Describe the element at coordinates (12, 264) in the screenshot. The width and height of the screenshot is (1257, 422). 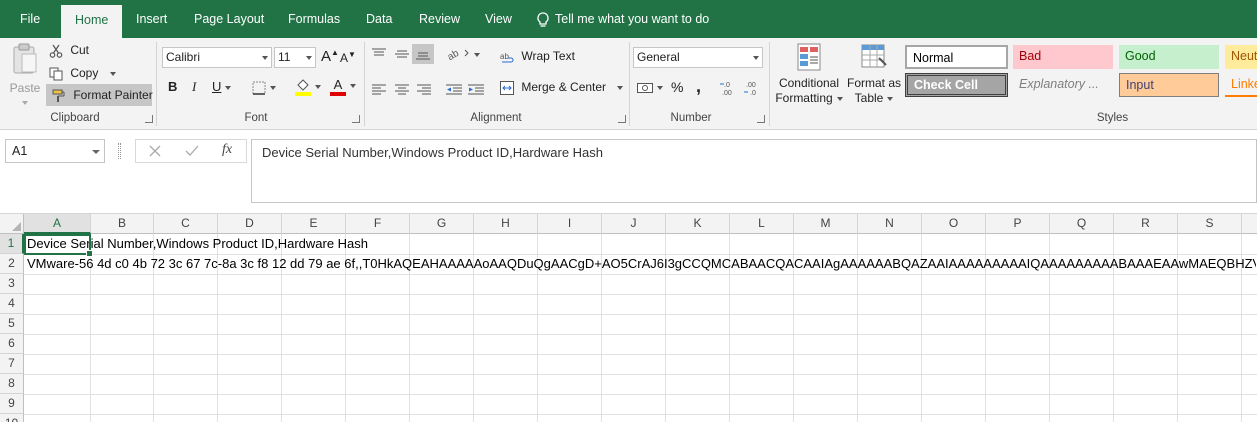
I see `row-header-2: 2` at that location.